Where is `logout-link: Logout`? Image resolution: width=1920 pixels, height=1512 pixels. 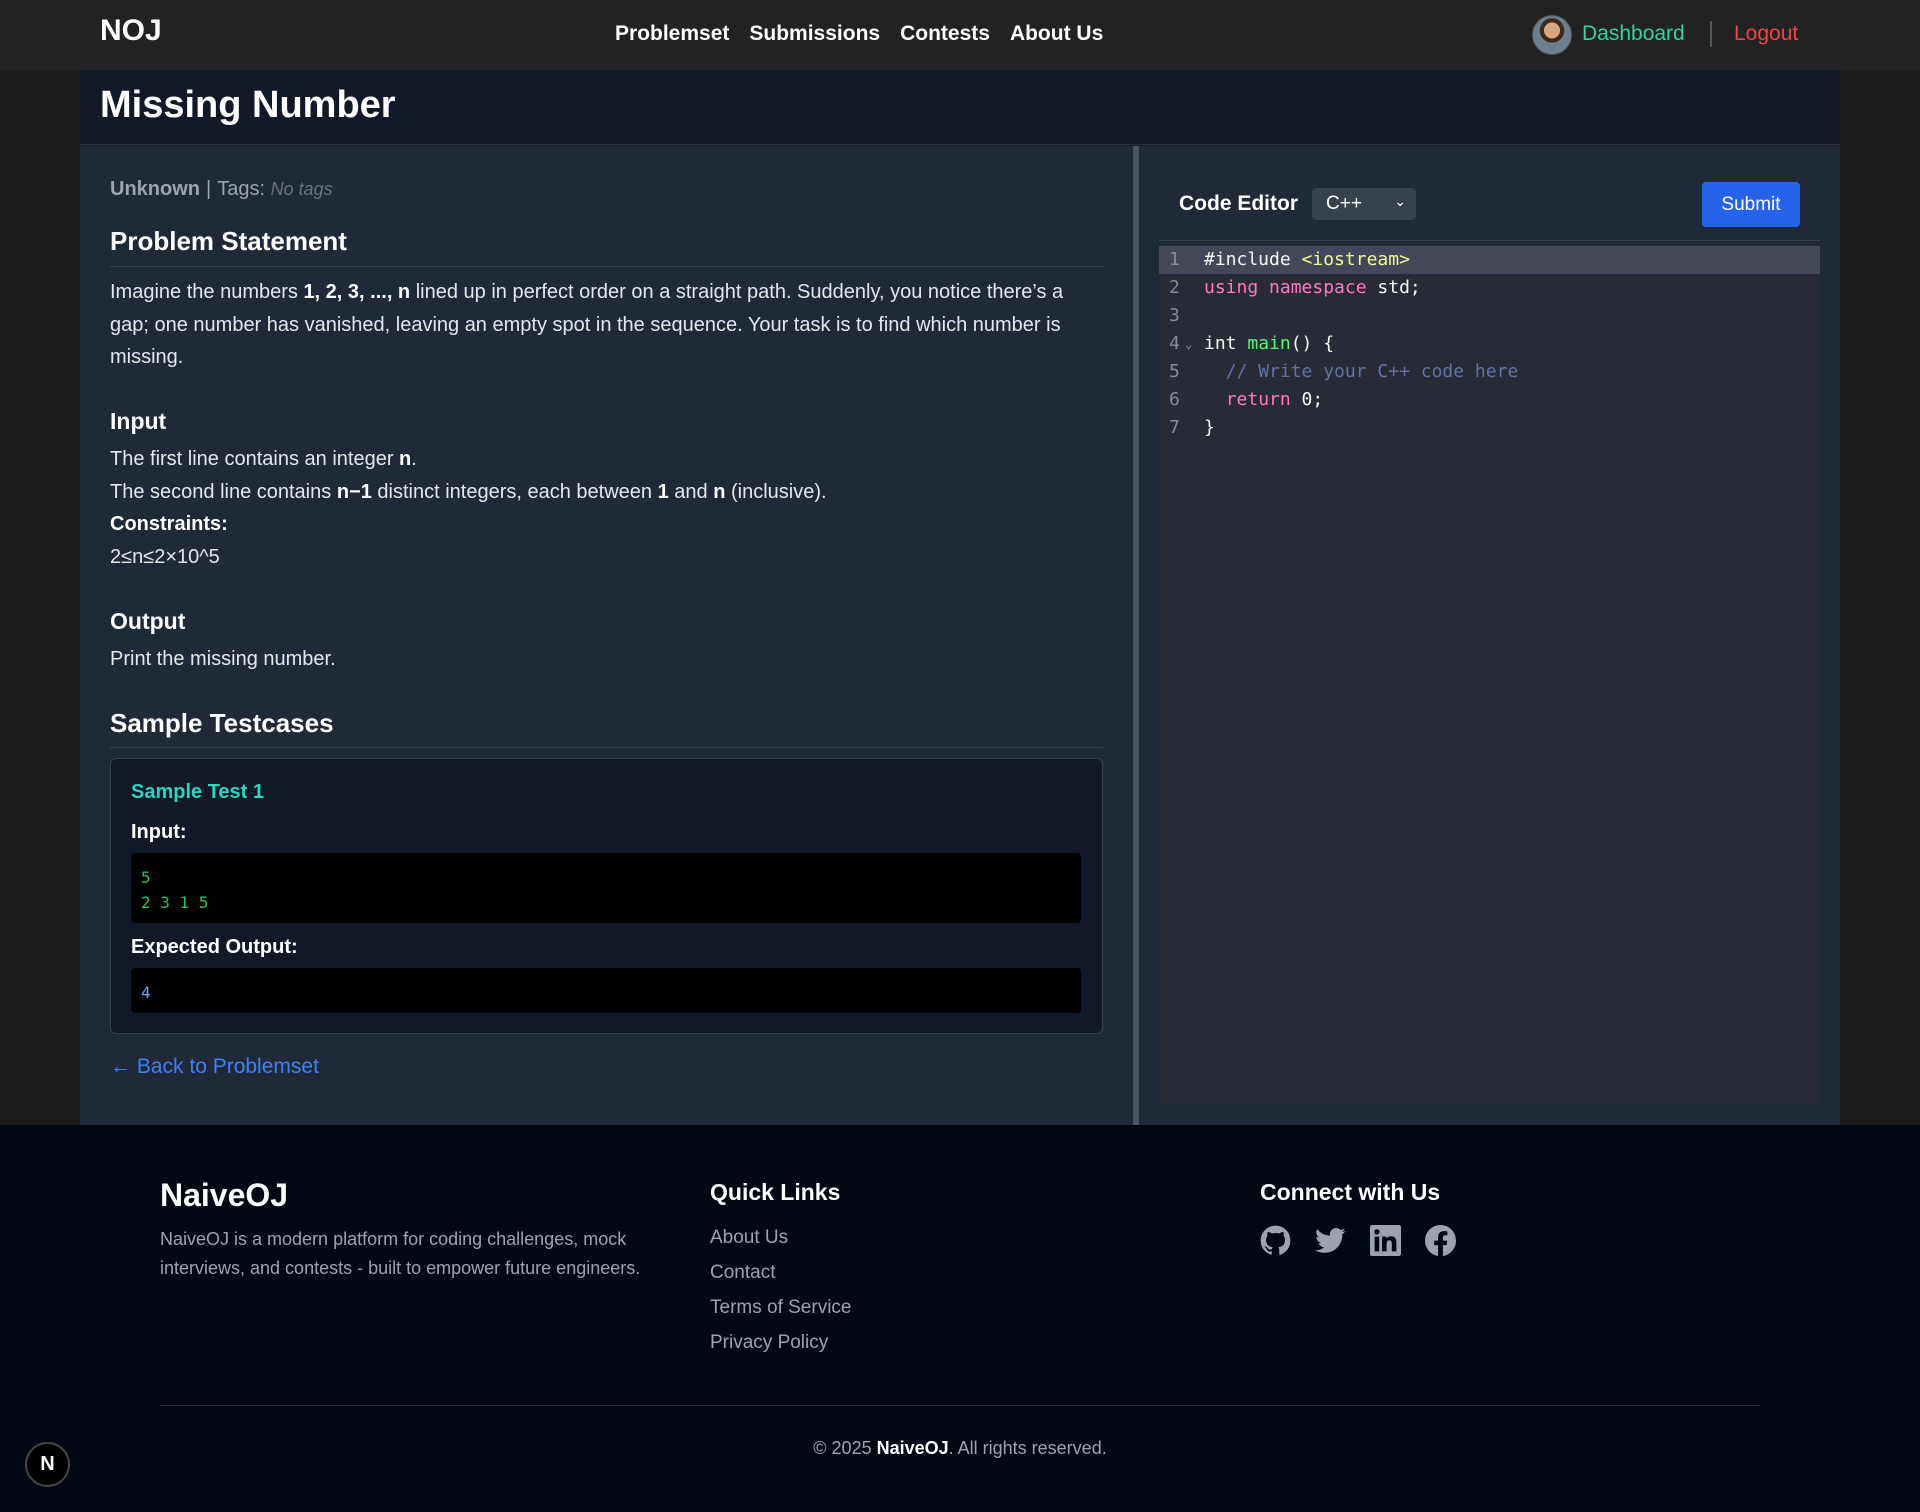 logout-link: Logout is located at coordinates (1766, 34).